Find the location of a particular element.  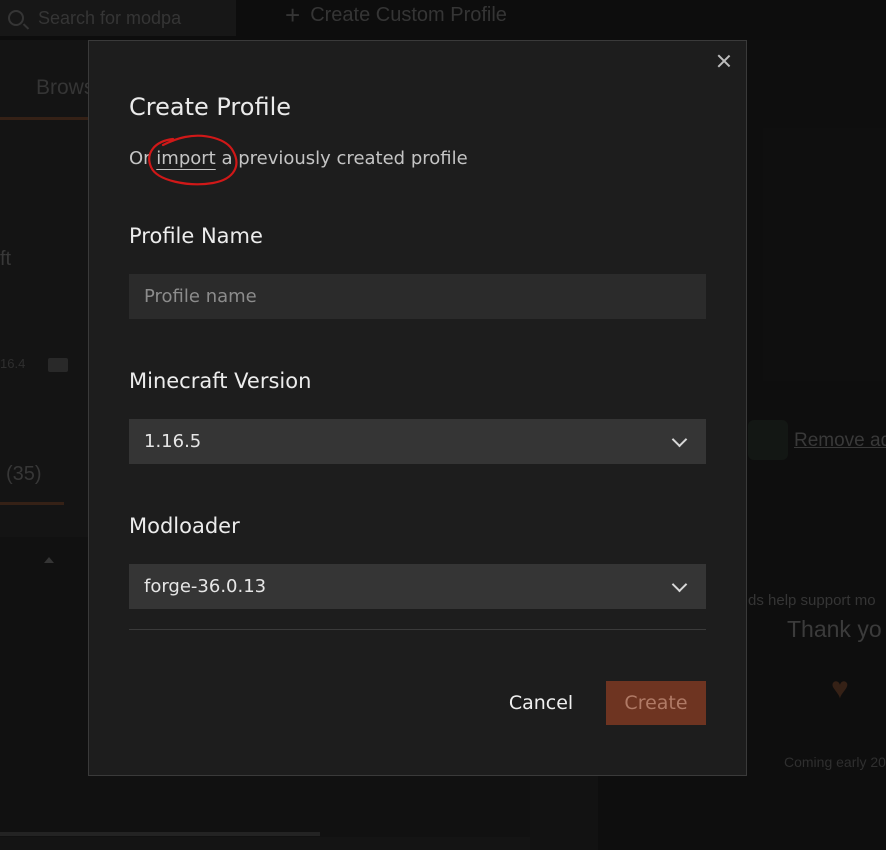

modloader-value: forge-36.0.13 is located at coordinates (205, 586).